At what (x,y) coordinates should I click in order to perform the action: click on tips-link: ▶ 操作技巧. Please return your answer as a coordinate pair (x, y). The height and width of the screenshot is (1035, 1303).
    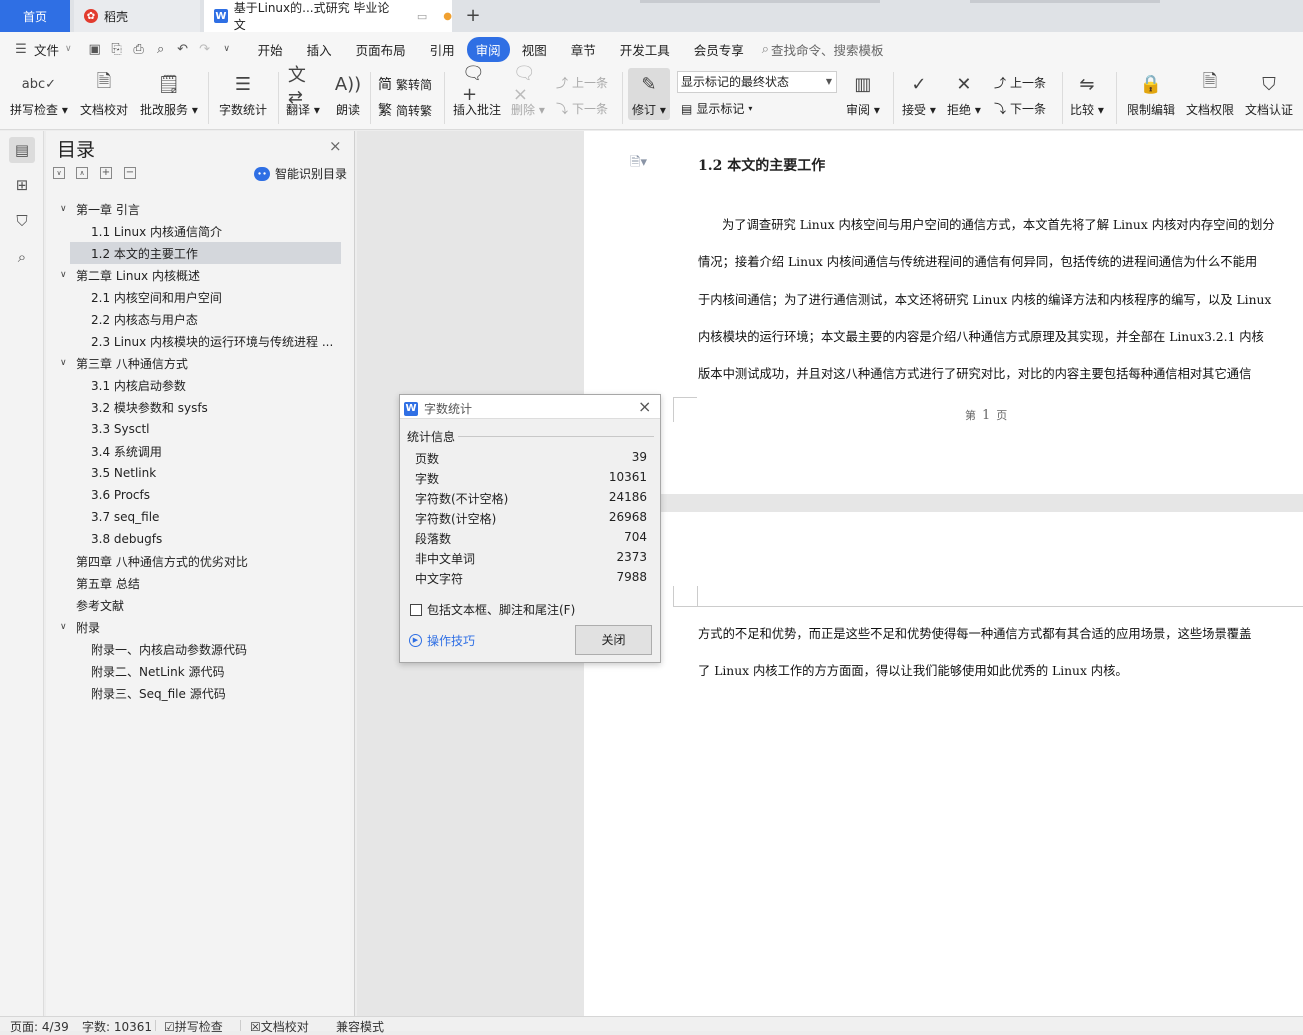
    Looking at the image, I should click on (442, 640).